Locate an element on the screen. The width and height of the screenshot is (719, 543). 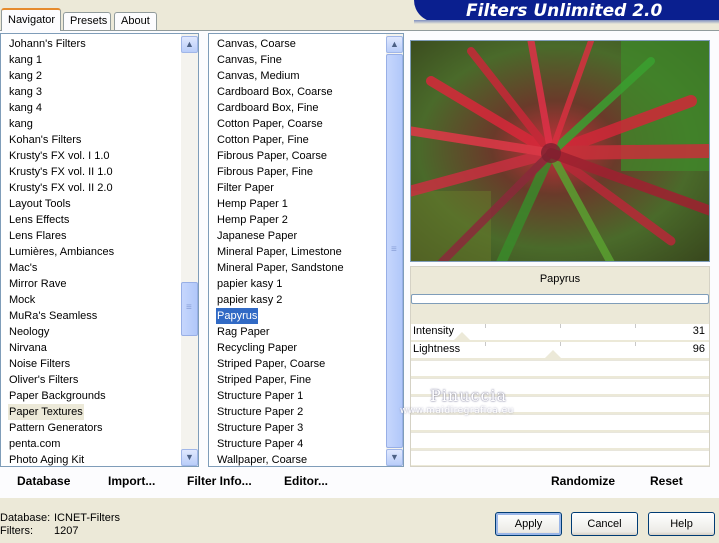
category-item: Kohan's Filters is located at coordinates (45, 140).